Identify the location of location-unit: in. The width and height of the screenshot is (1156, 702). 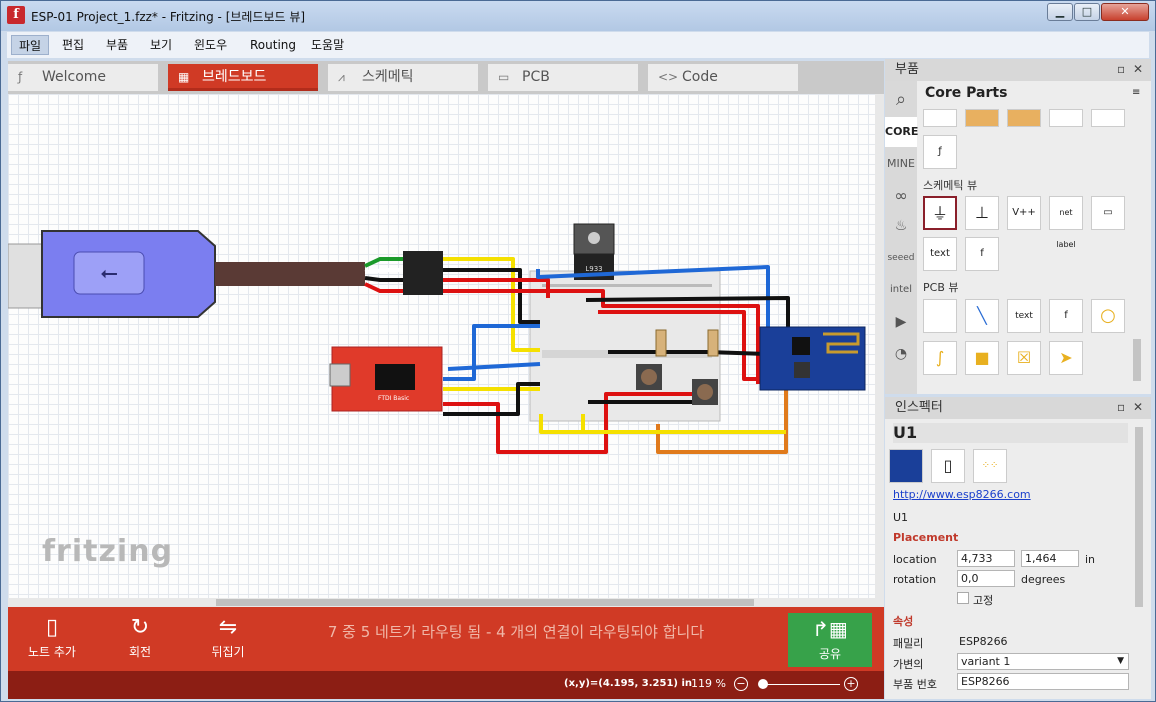
(1090, 559).